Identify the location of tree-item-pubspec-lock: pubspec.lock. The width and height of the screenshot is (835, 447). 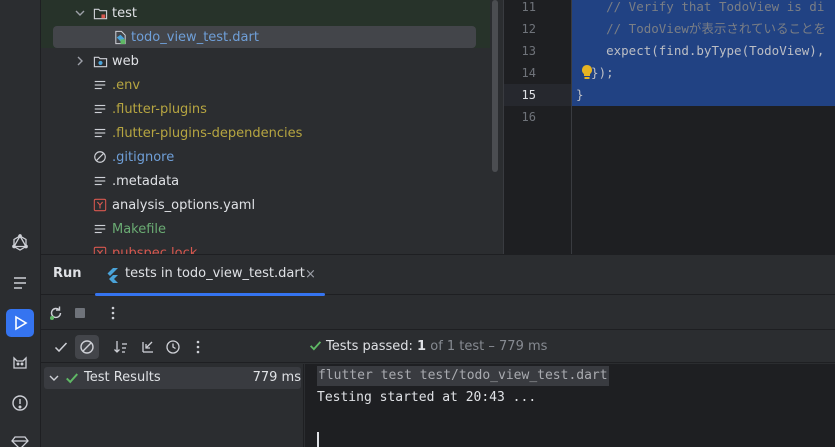
(265, 247).